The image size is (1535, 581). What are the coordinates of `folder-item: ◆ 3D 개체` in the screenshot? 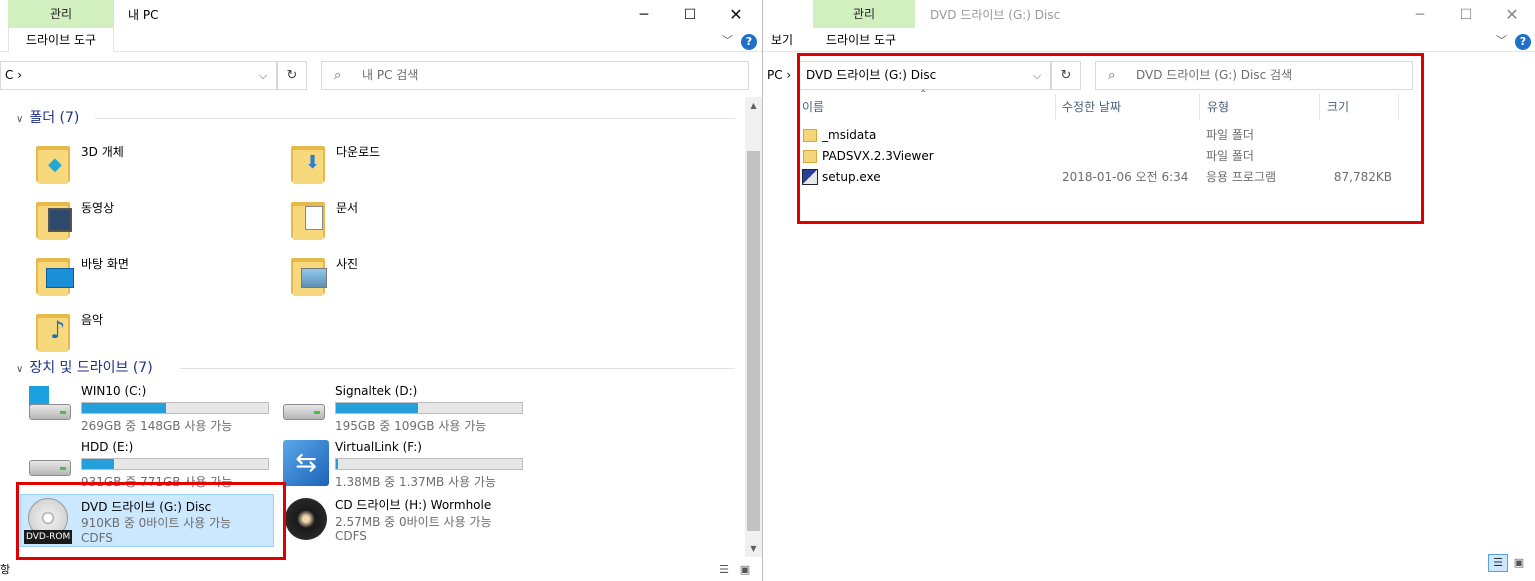 It's located at (154, 167).